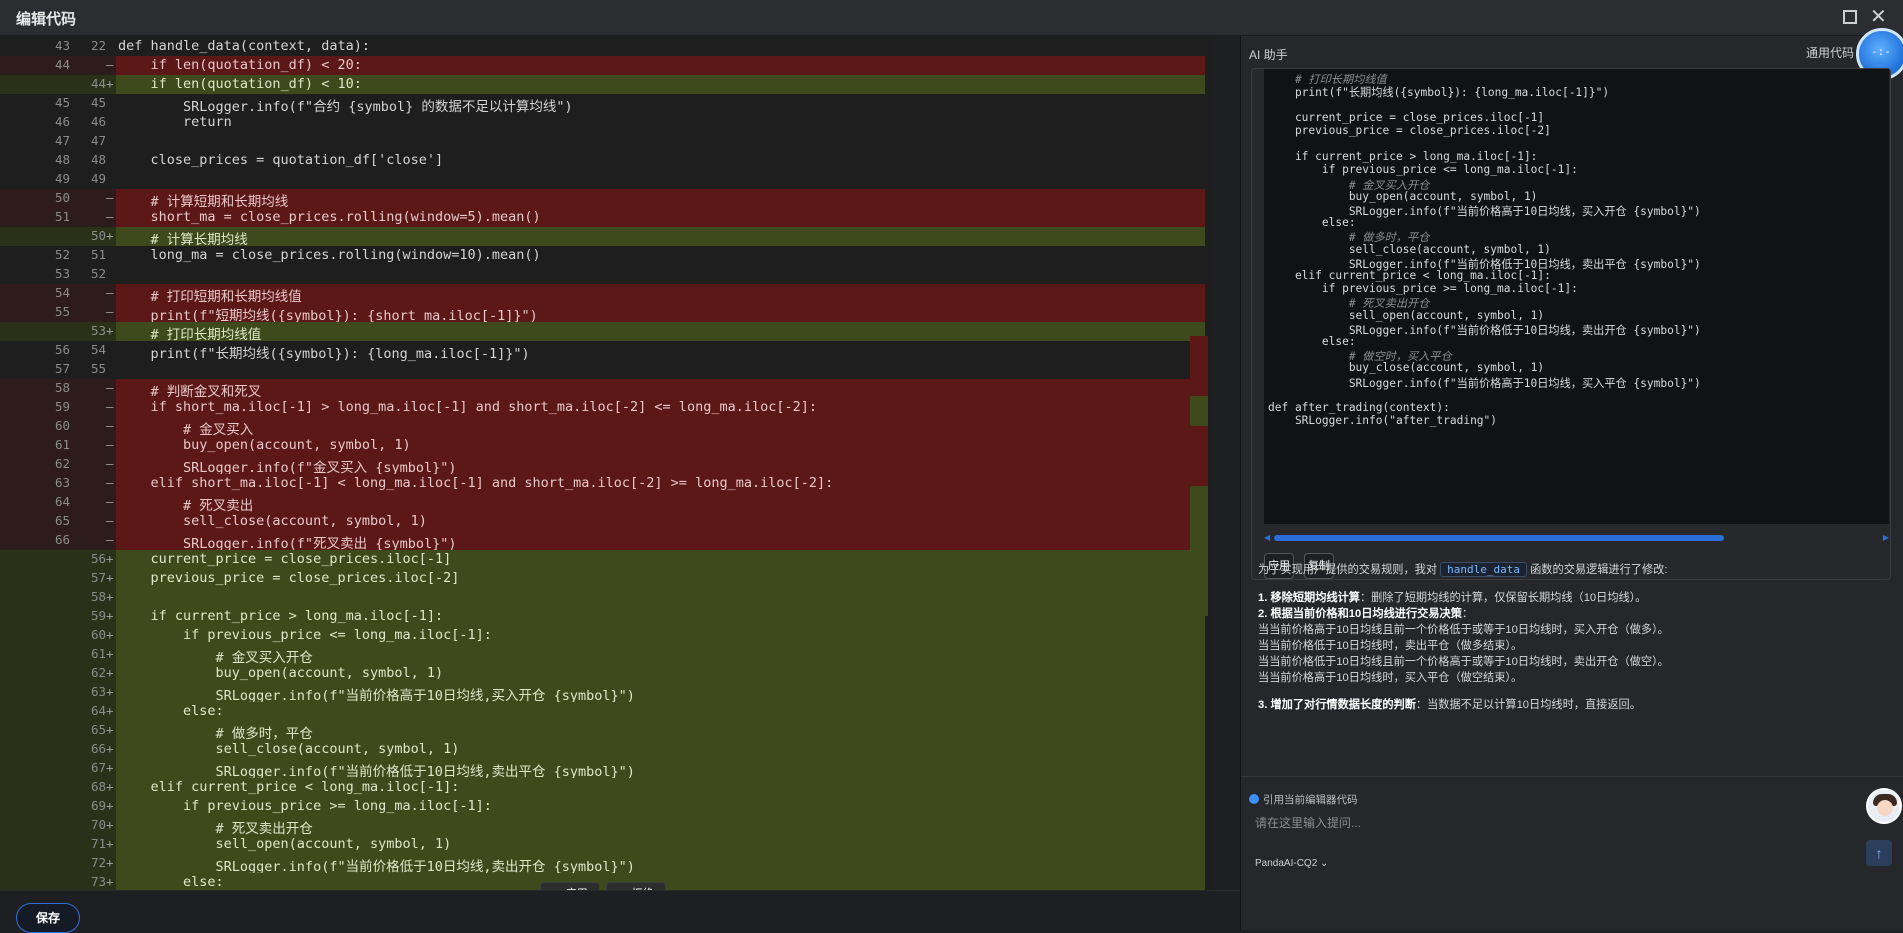 The height and width of the screenshot is (933, 1903). Describe the element at coordinates (186, 430) in the screenshot. I see `code-text: # 金叉买入` at that location.